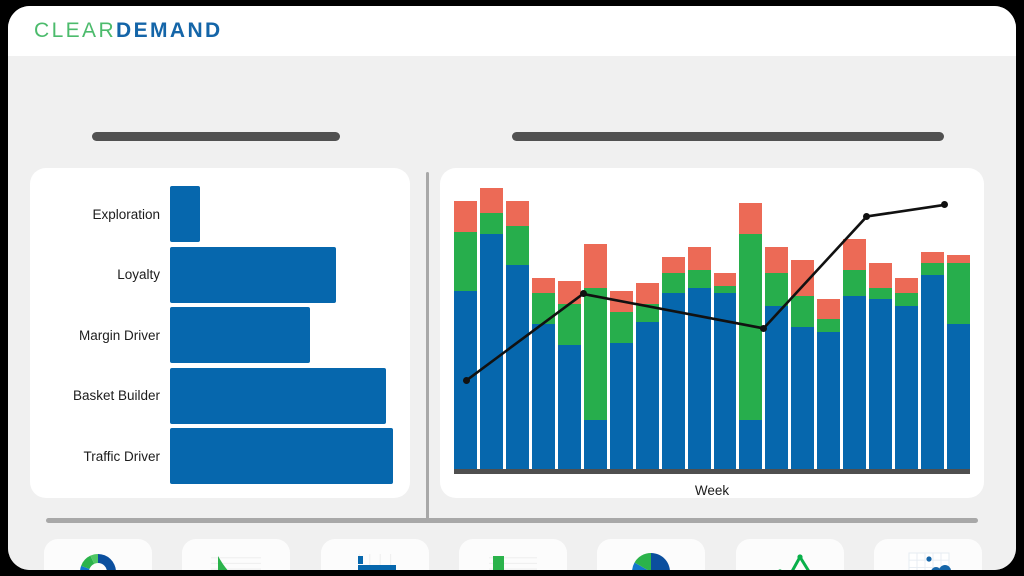 The image size is (1024, 576). I want to click on chart-type-card-horizontal-bar-chart, so click(374, 554).